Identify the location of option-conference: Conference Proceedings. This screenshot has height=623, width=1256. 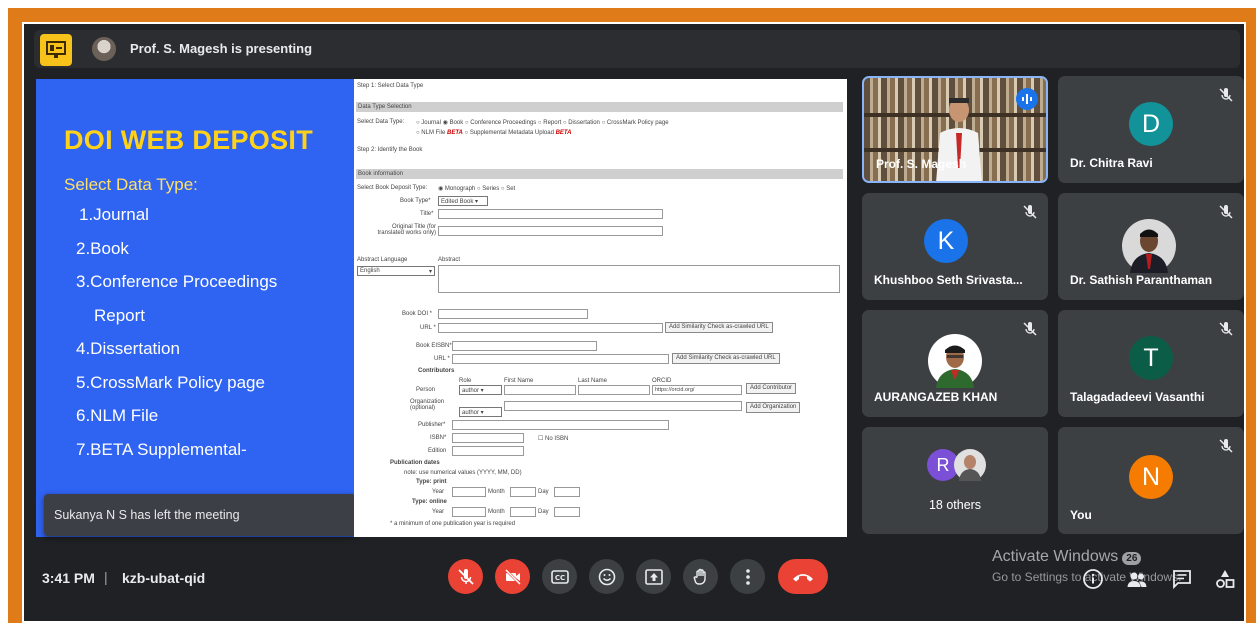
(503, 123).